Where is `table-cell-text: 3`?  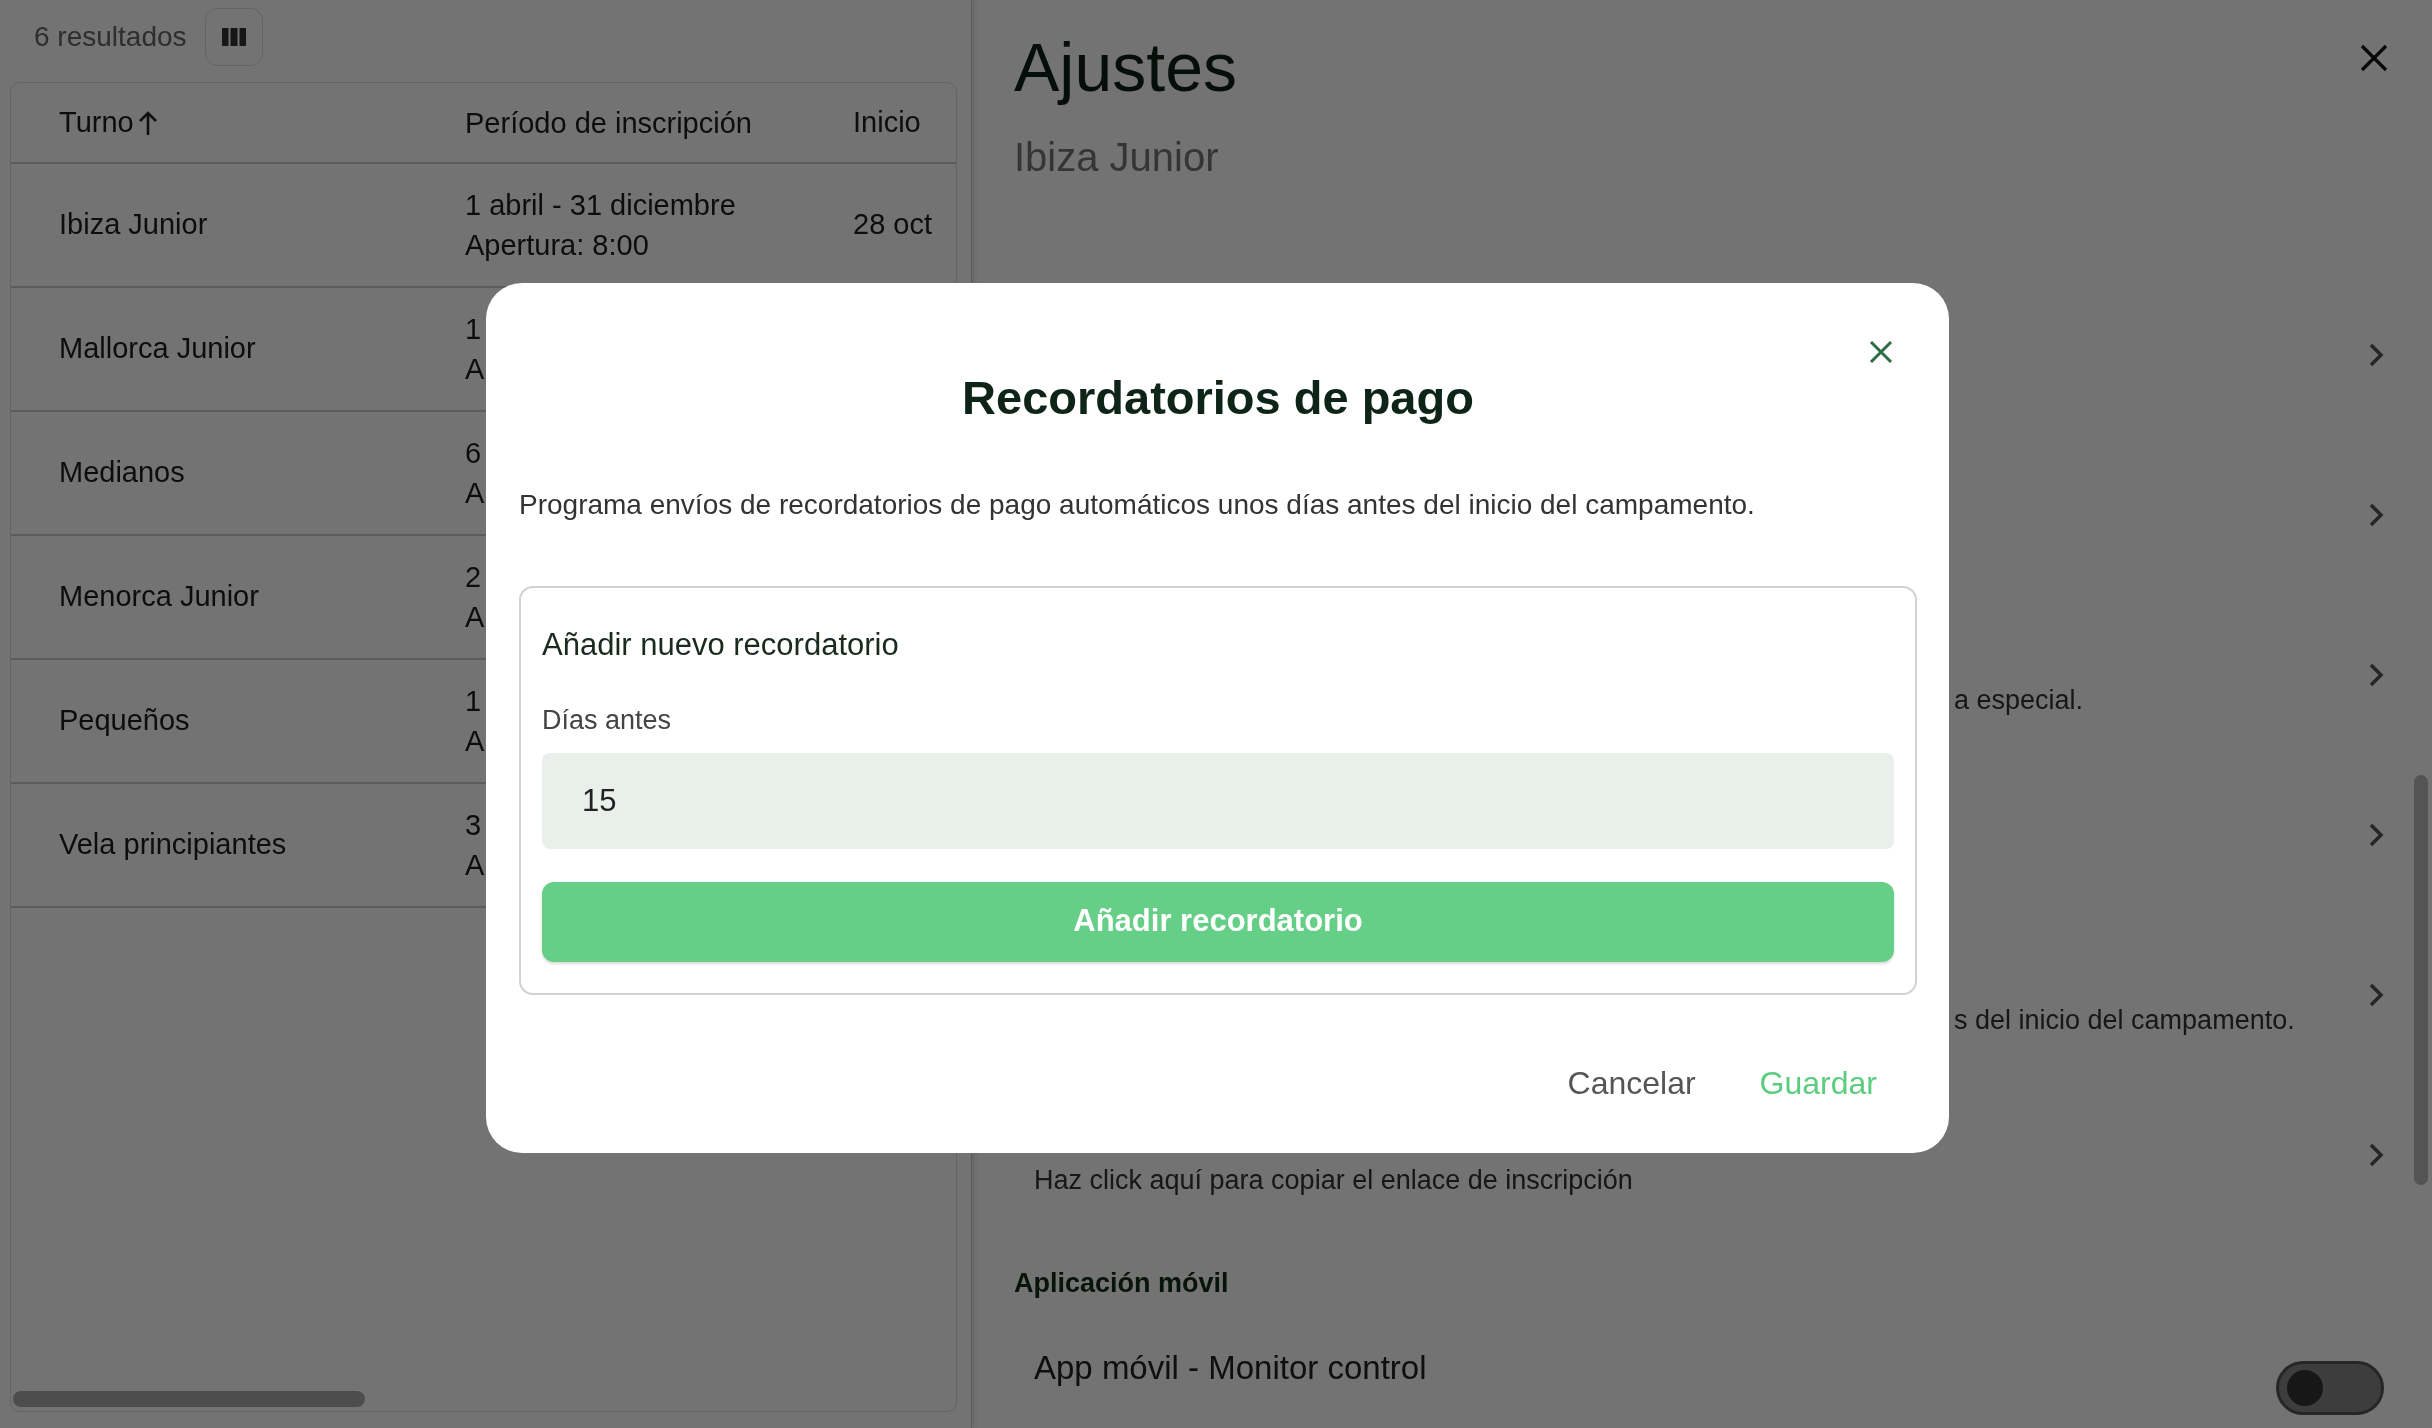 table-cell-text: 3 is located at coordinates (473, 825).